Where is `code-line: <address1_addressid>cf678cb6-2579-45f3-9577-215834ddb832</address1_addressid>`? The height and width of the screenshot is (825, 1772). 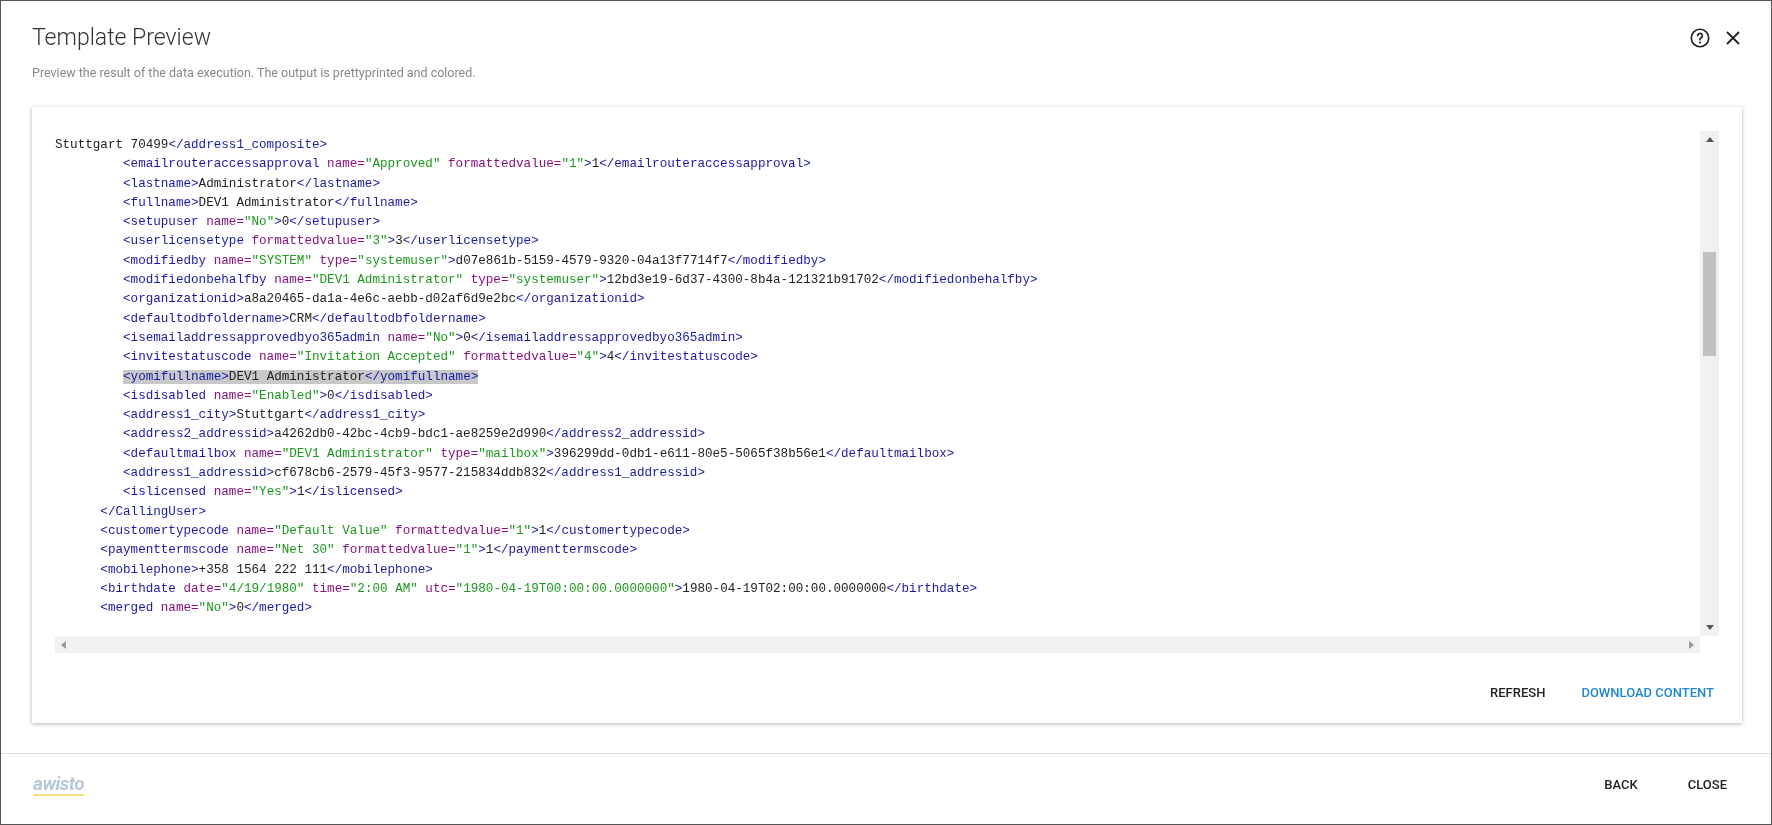
code-line: <address1_addressid>cf678cb6-2579-45f3-9577-215834ddb832</address1_addressid> is located at coordinates (413, 474).